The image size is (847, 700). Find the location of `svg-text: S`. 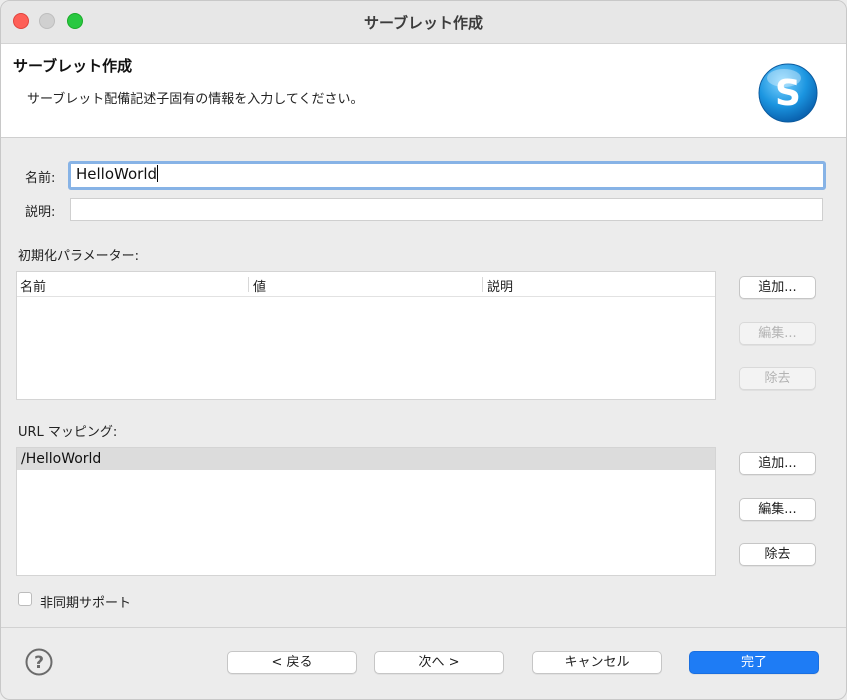

svg-text: S is located at coordinates (788, 93).